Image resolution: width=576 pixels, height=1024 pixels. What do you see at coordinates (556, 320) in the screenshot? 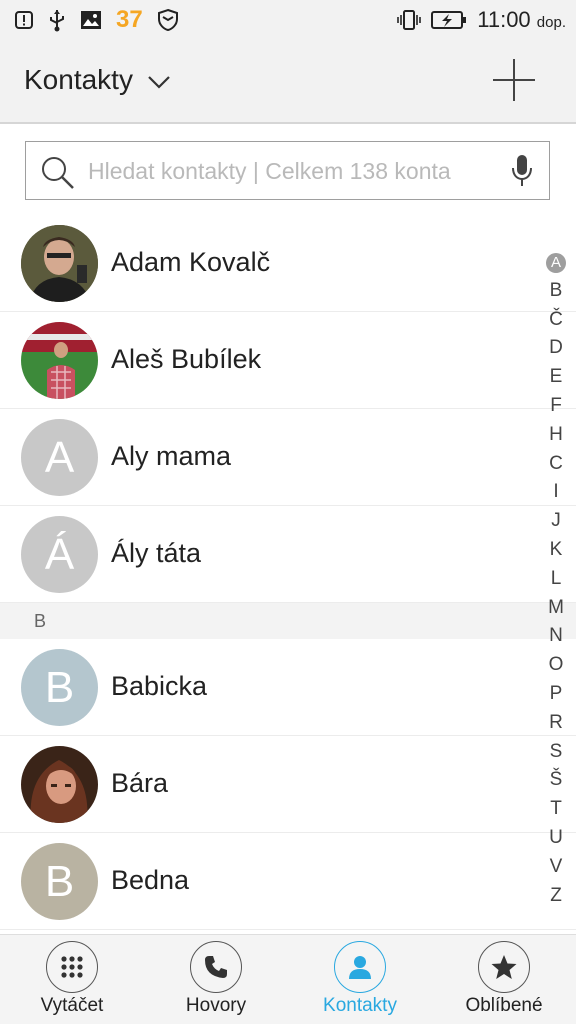
I see `alpha-letter: Č` at bounding box center [556, 320].